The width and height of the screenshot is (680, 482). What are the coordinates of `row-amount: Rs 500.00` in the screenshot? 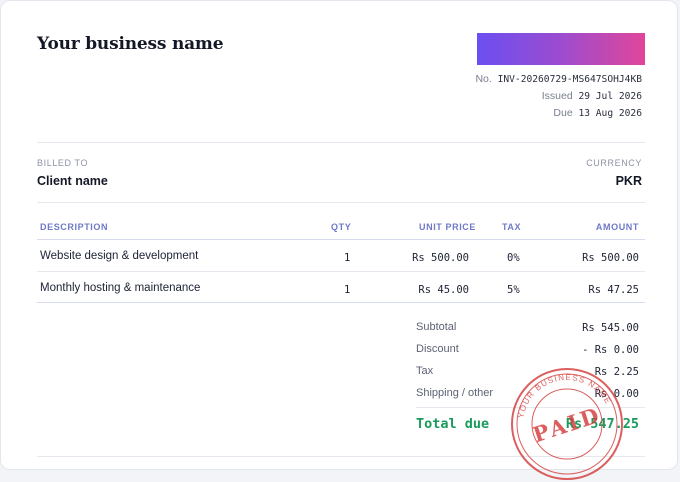 It's located at (610, 258).